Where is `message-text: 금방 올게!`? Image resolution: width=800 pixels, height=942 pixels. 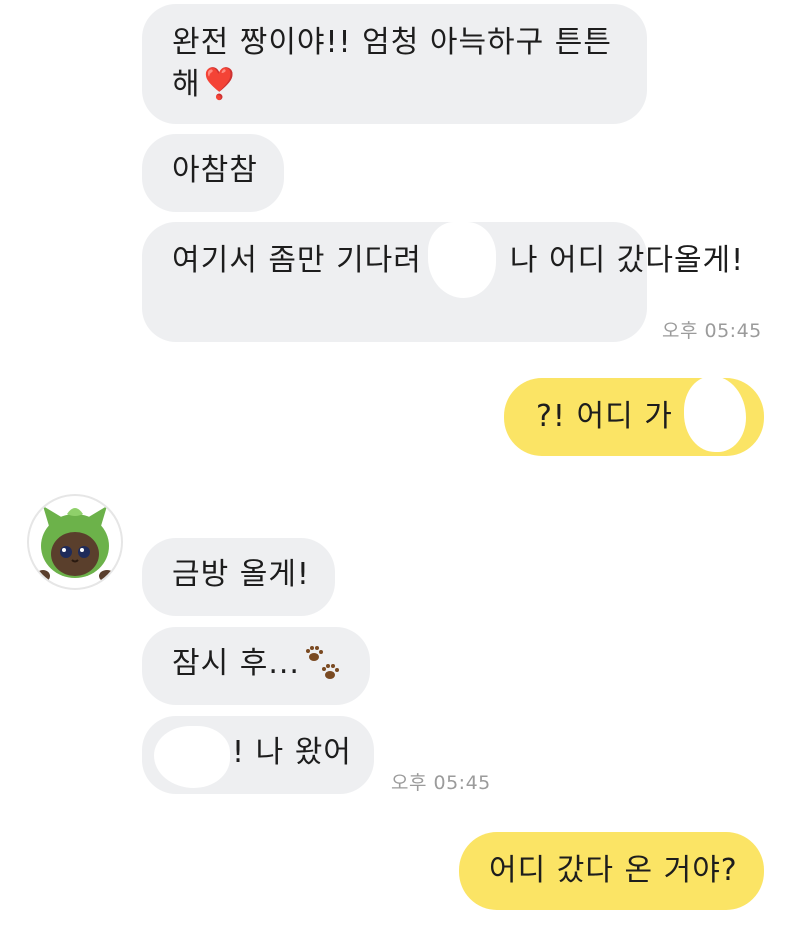
message-text: 금방 올게! is located at coordinates (241, 574).